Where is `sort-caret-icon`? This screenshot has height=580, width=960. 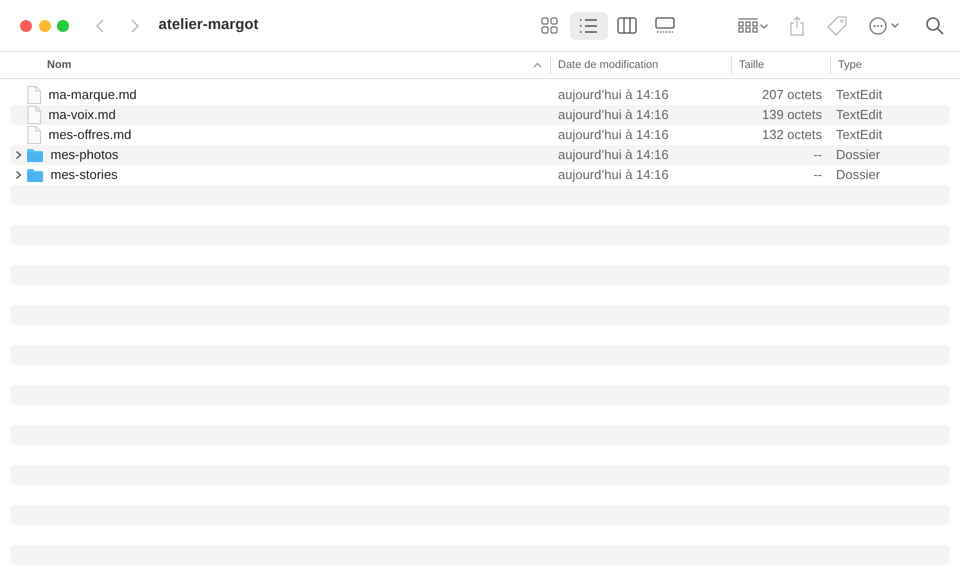 sort-caret-icon is located at coordinates (537, 65).